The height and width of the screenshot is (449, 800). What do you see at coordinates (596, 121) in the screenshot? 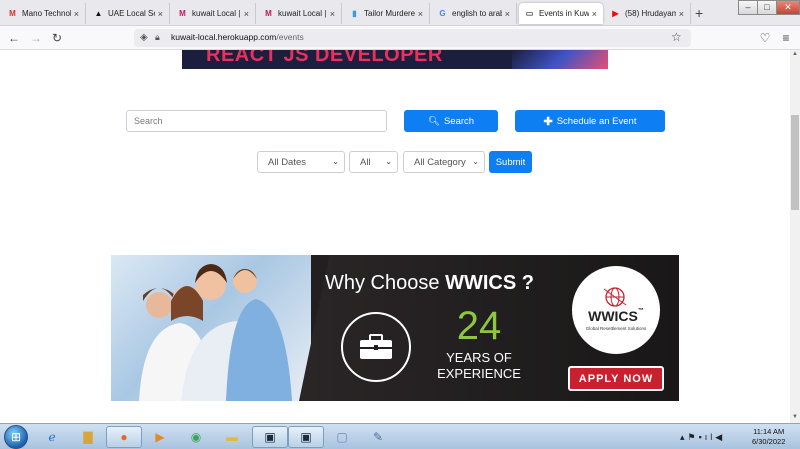
I see `schedule-event-label: Schedule an Event` at bounding box center [596, 121].